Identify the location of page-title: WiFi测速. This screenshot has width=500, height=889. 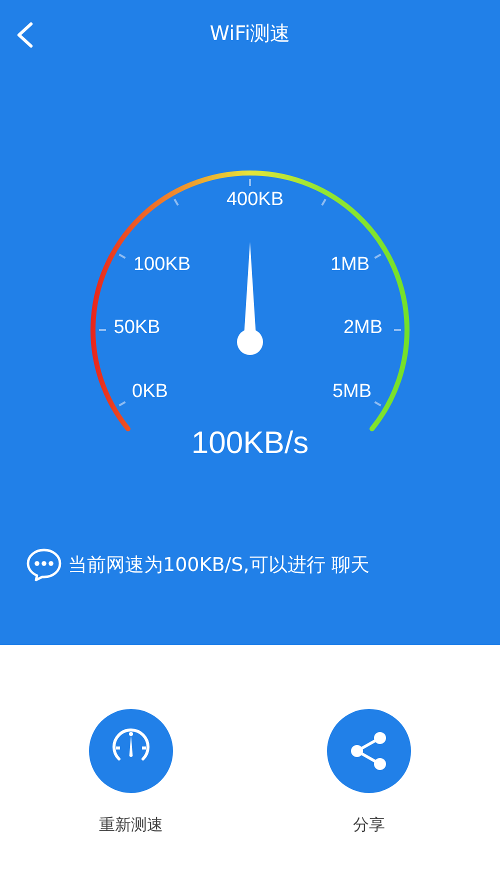
(250, 33).